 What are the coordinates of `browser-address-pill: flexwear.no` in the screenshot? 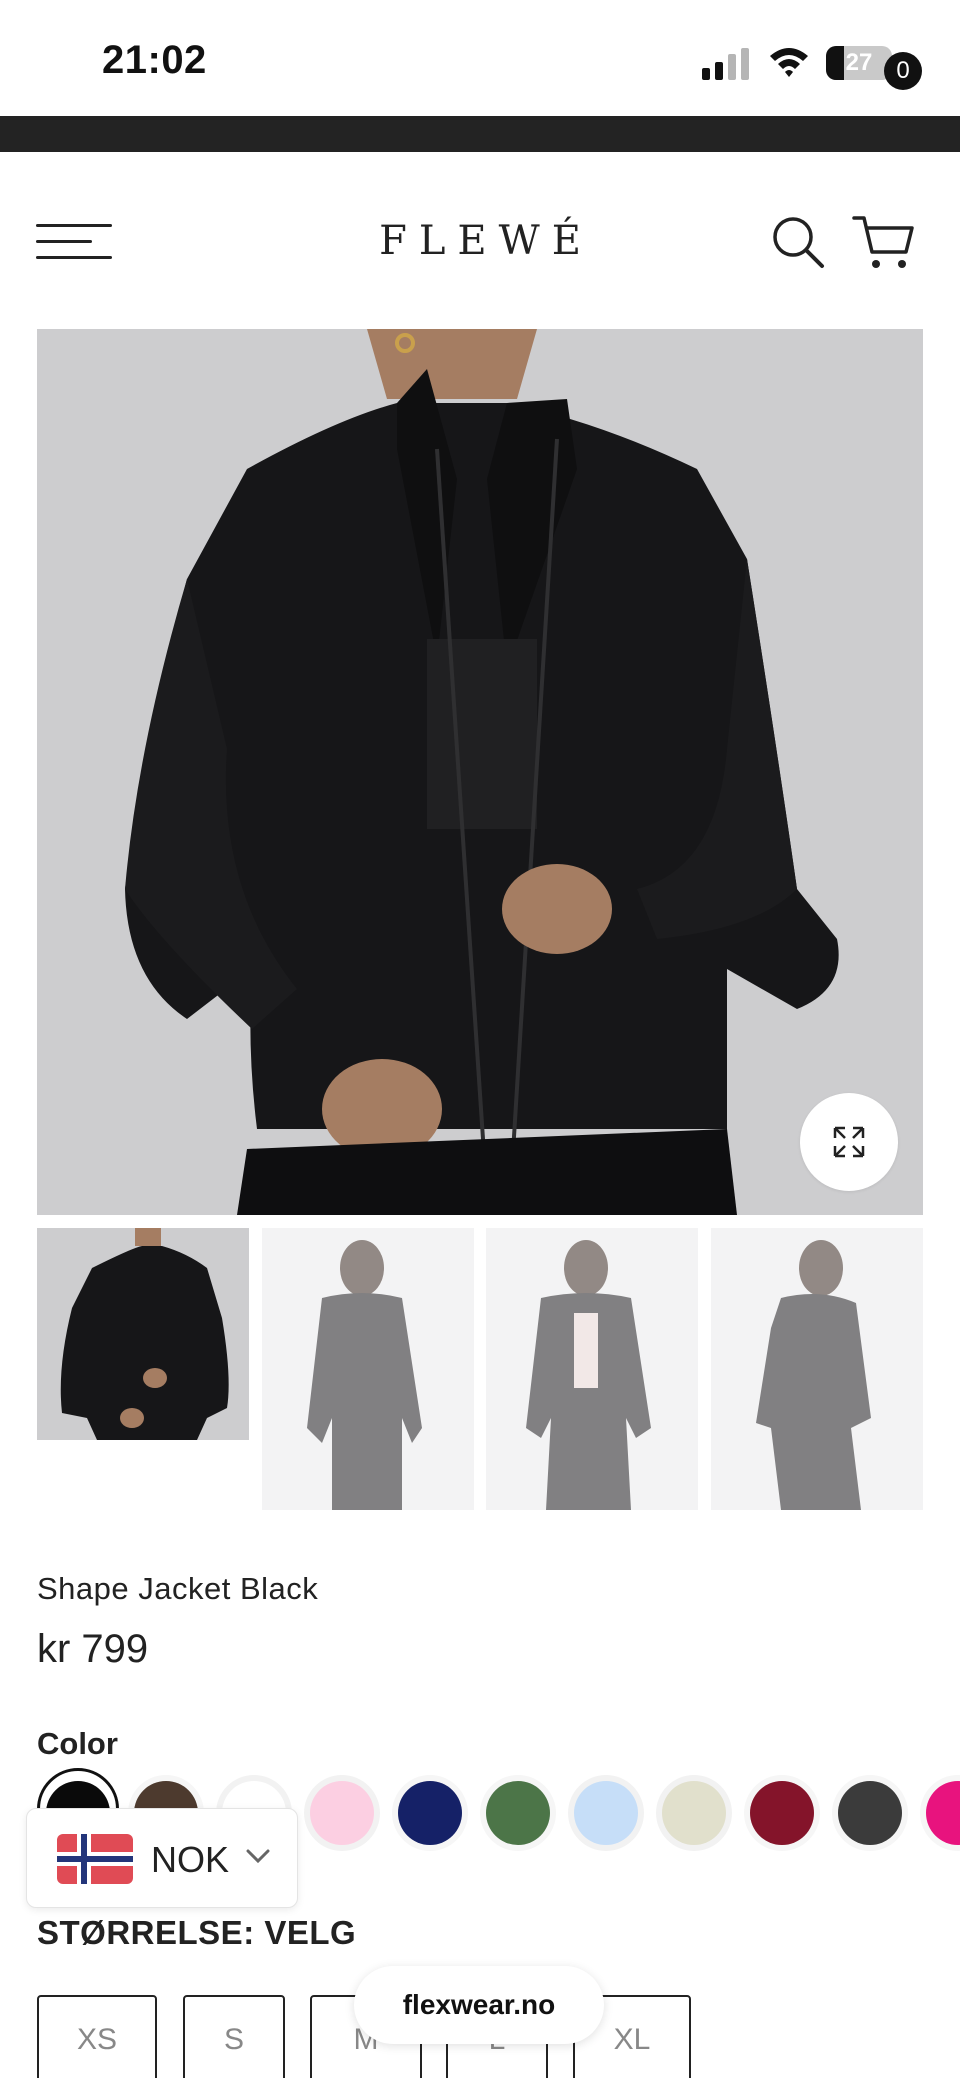 It's located at (479, 2005).